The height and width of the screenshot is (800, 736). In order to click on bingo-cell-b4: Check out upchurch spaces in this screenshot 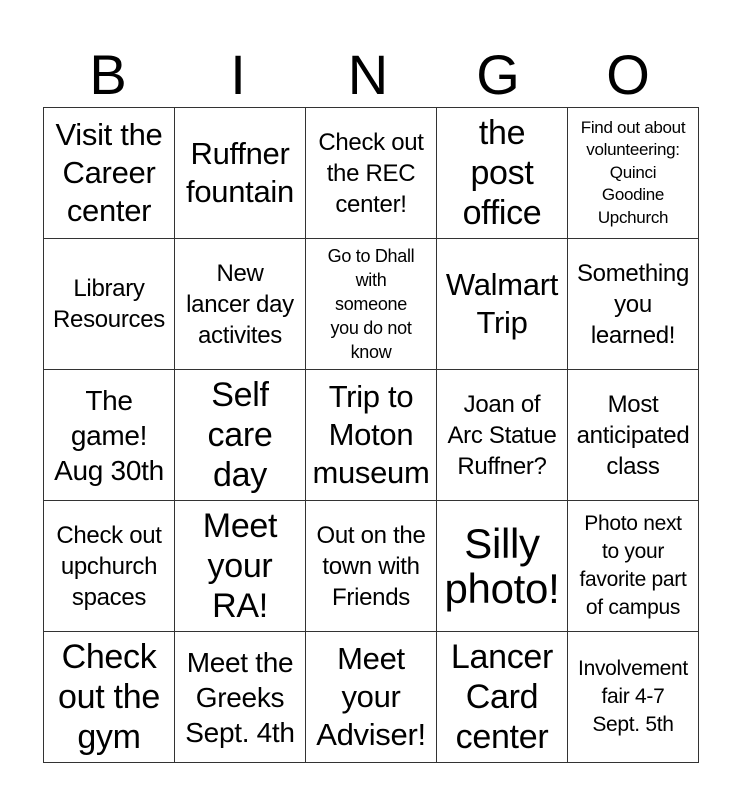, I will do `click(109, 566)`.